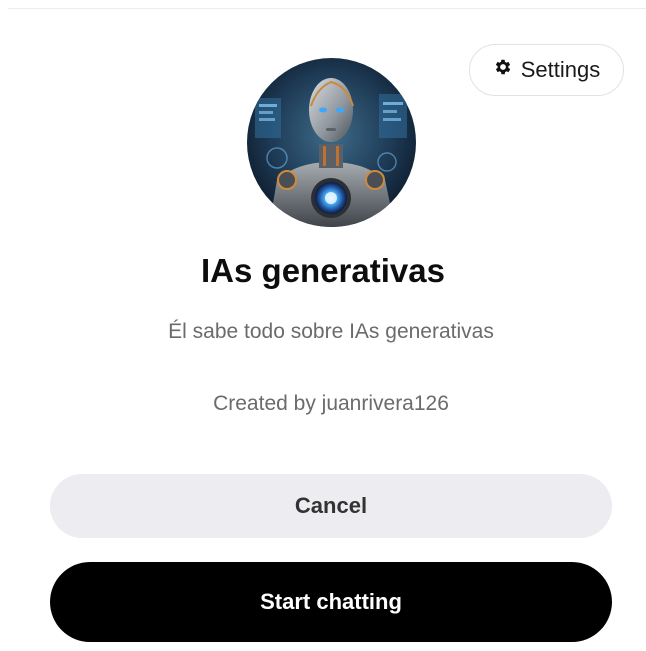  What do you see at coordinates (331, 602) in the screenshot?
I see `start-chatting-button: Start chatting` at bounding box center [331, 602].